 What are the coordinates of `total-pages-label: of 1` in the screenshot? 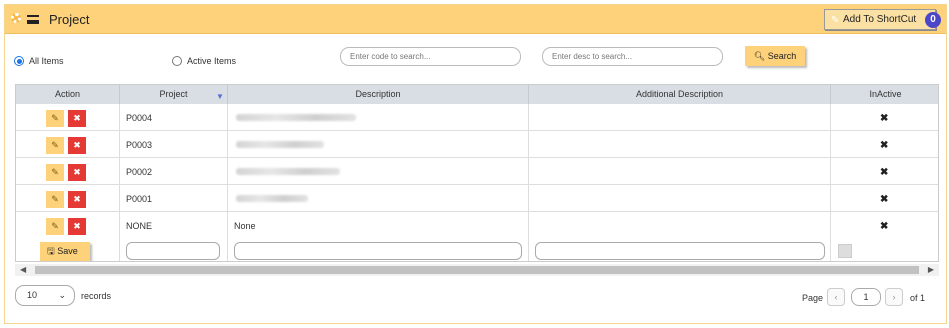 It's located at (918, 298).